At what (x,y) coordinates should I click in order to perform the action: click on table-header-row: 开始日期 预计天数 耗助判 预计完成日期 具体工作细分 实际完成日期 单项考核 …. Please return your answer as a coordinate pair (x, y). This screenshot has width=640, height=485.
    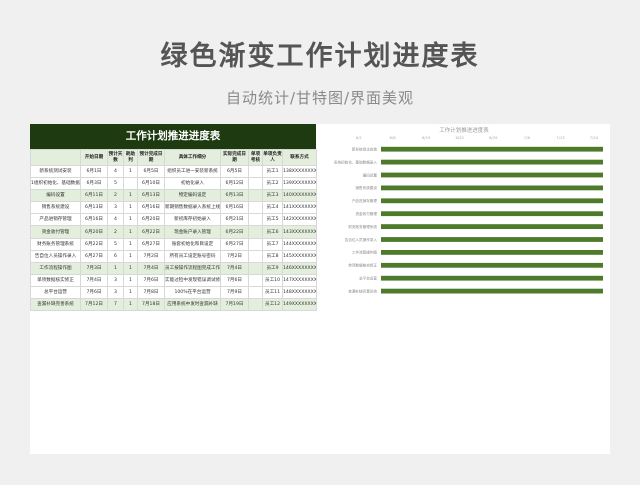
    Looking at the image, I should click on (173, 157).